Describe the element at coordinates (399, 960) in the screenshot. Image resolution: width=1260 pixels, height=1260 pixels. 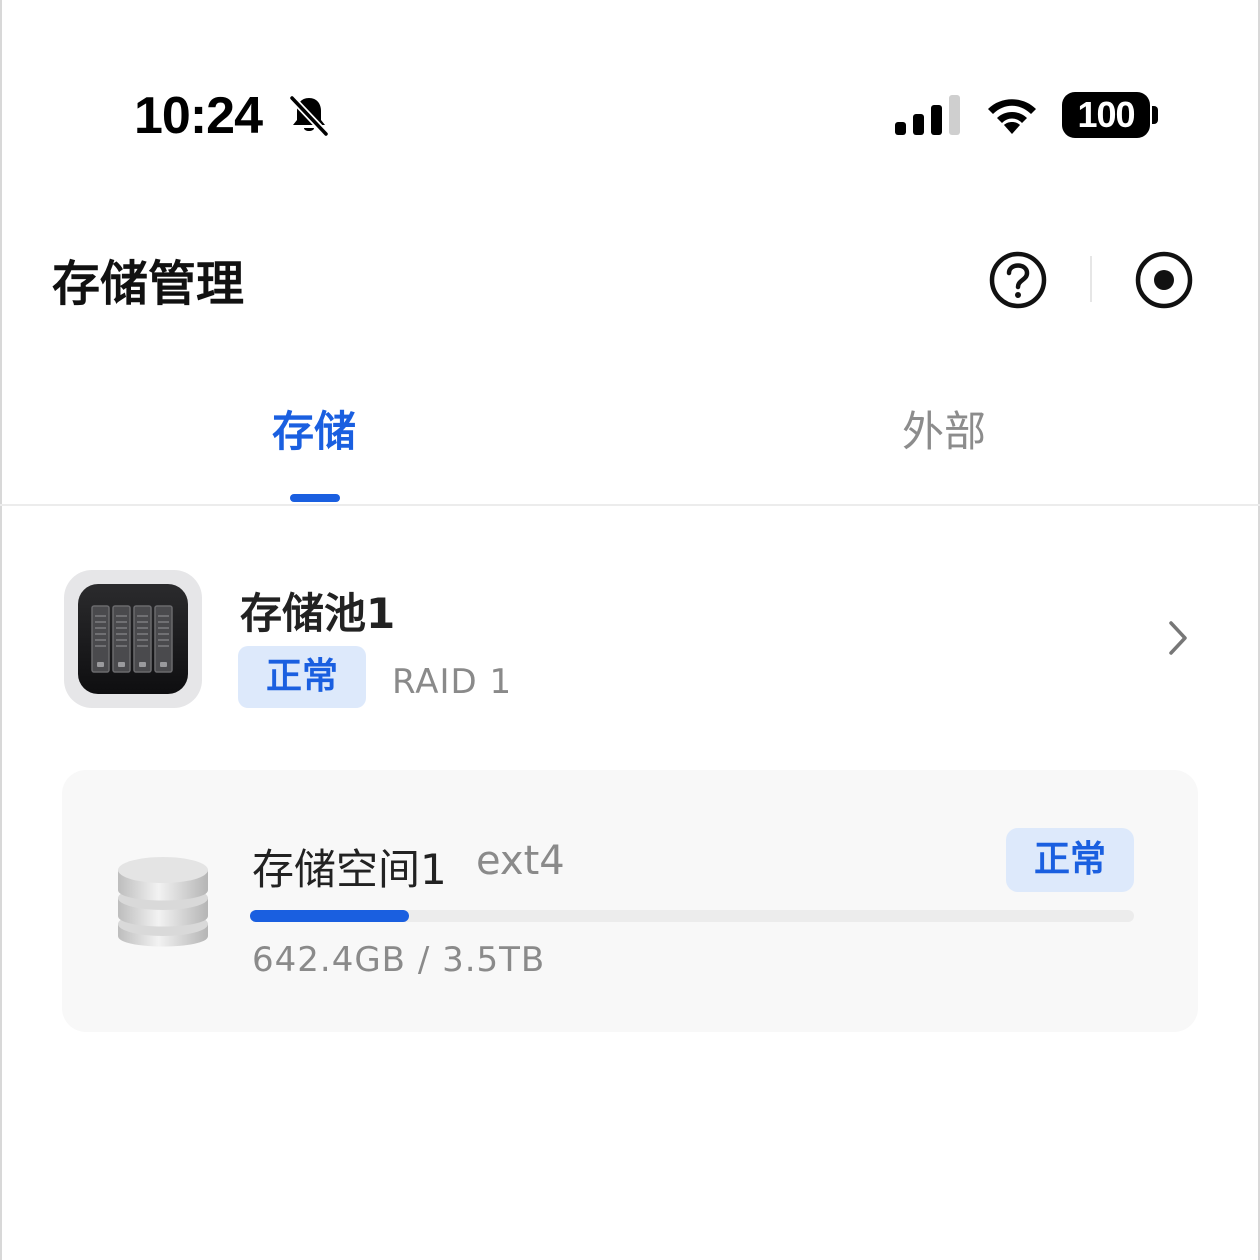
I see `volume-usage-text: 642.4GB / 3.5TB` at that location.